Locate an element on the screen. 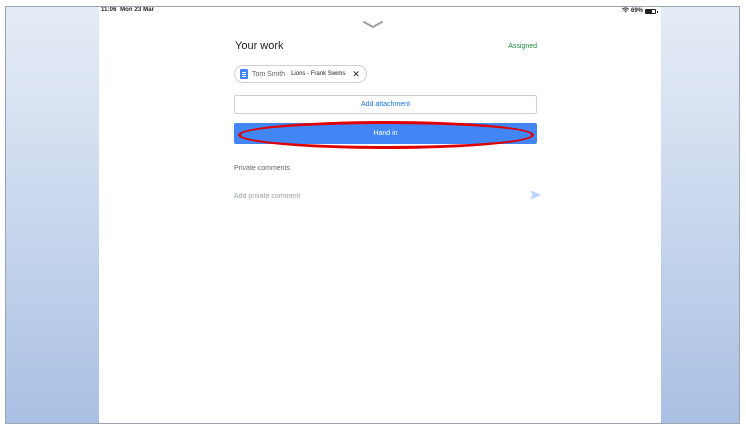 This screenshot has height=428, width=746. page-title: Your work is located at coordinates (259, 46).